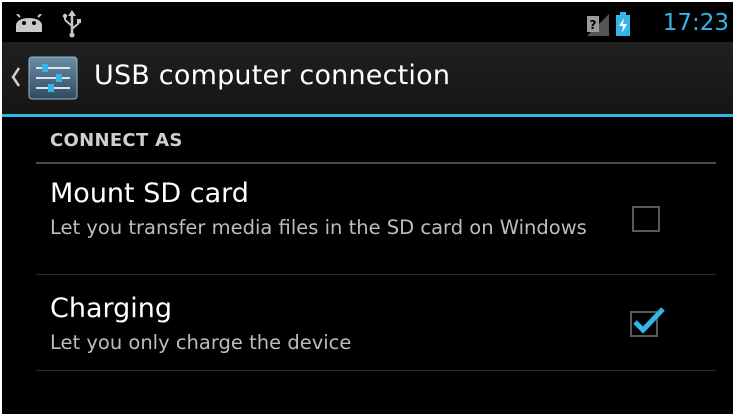 Image resolution: width=735 pixels, height=418 pixels. What do you see at coordinates (16, 77) in the screenshot?
I see `chevron-left-icon` at bounding box center [16, 77].